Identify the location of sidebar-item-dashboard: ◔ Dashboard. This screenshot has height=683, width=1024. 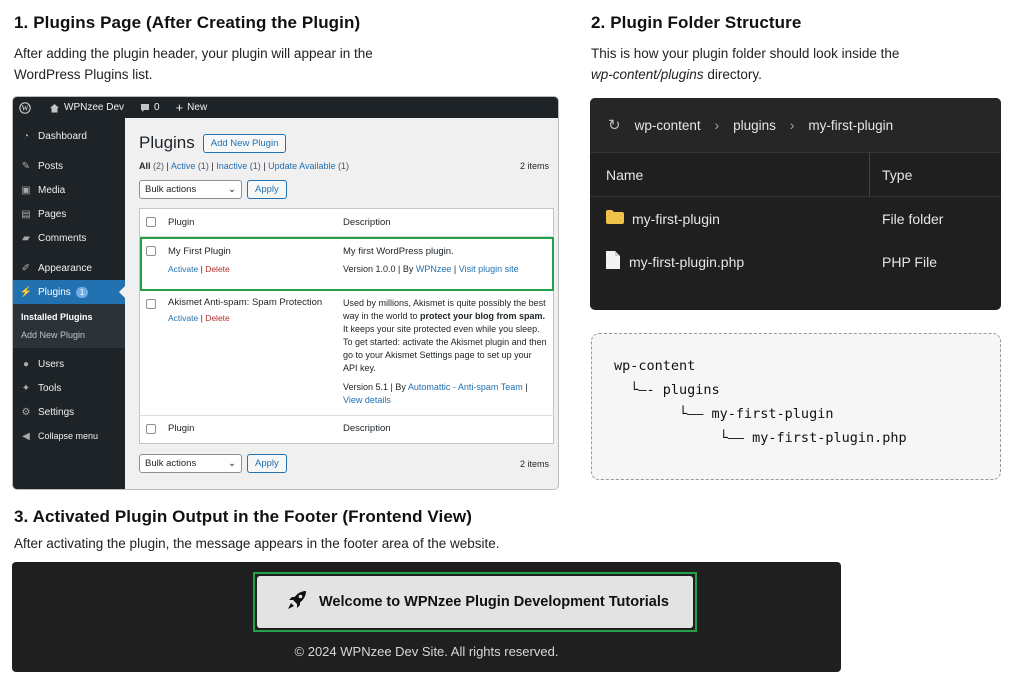
(69, 136).